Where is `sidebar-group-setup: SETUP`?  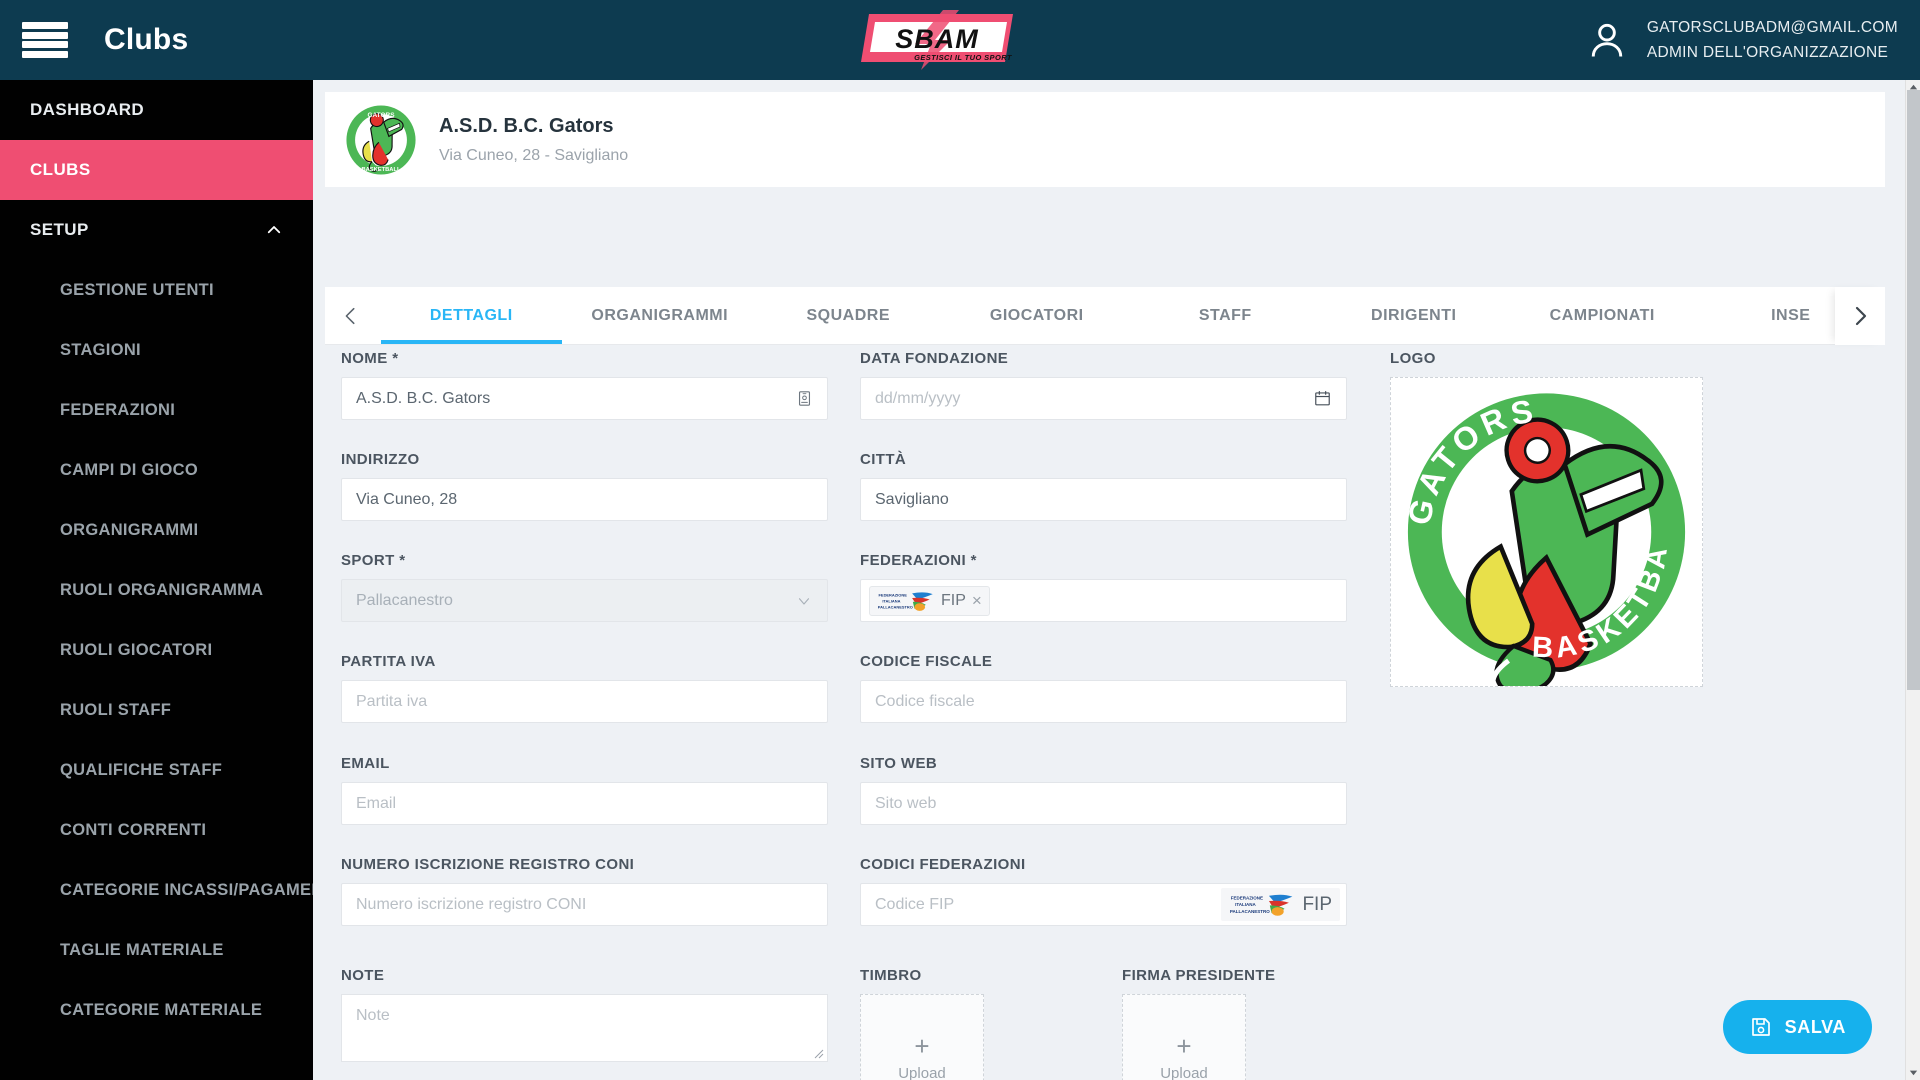 sidebar-group-setup: SETUP is located at coordinates (156, 230).